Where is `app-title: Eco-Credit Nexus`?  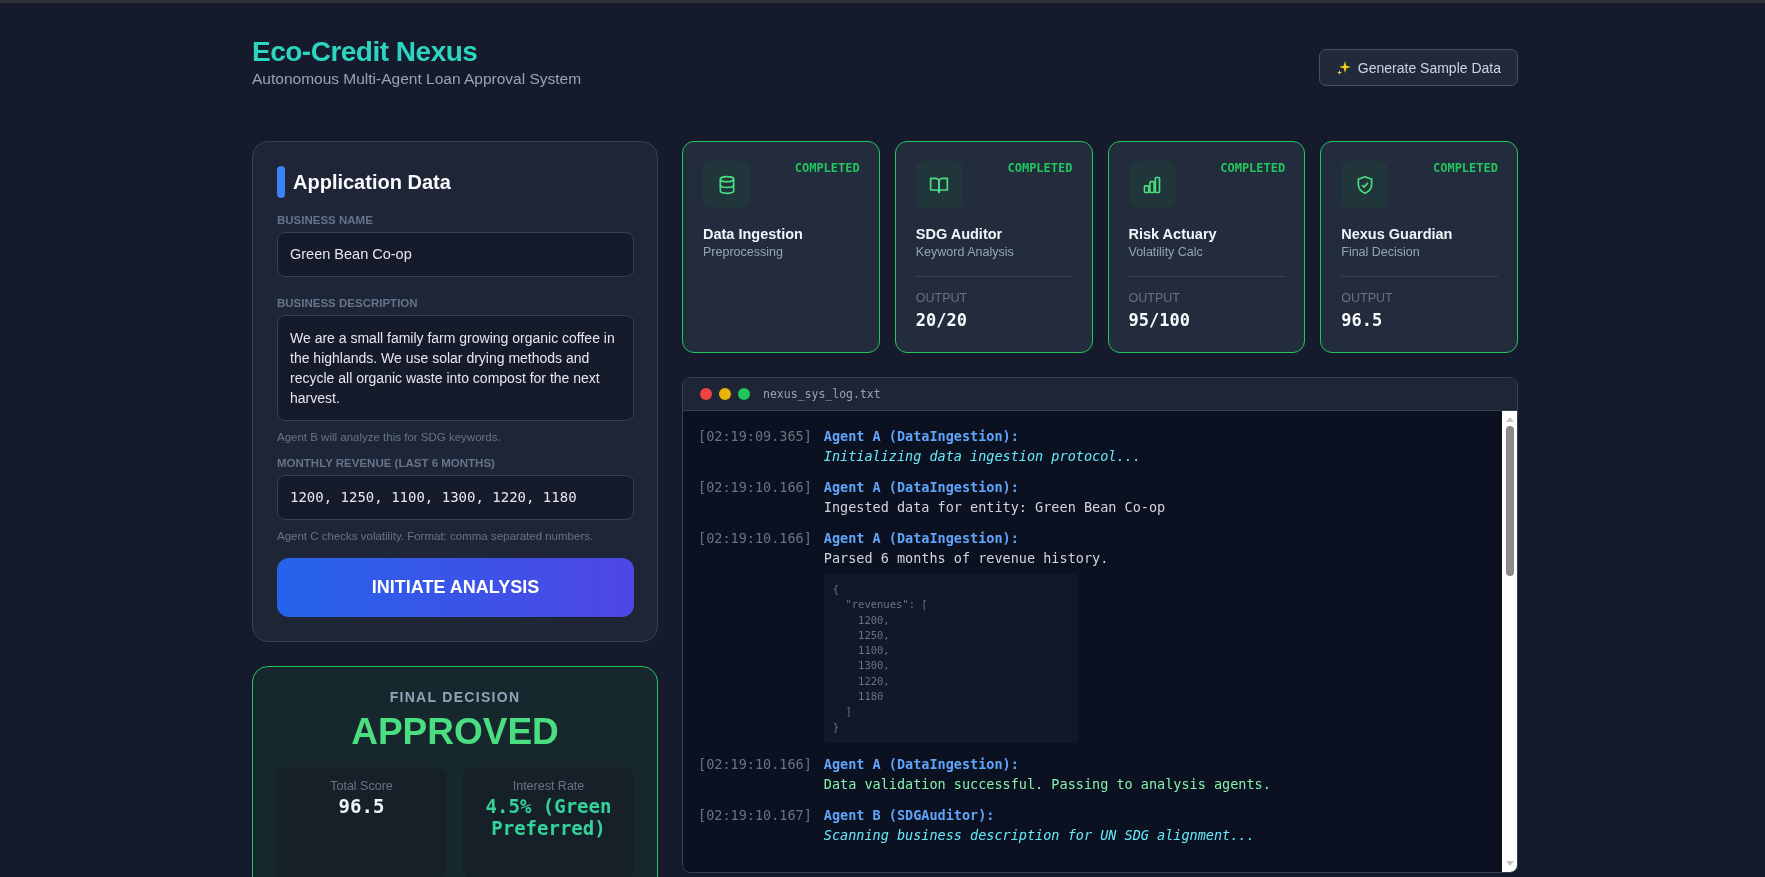 app-title: Eco-Credit Nexus is located at coordinates (365, 52).